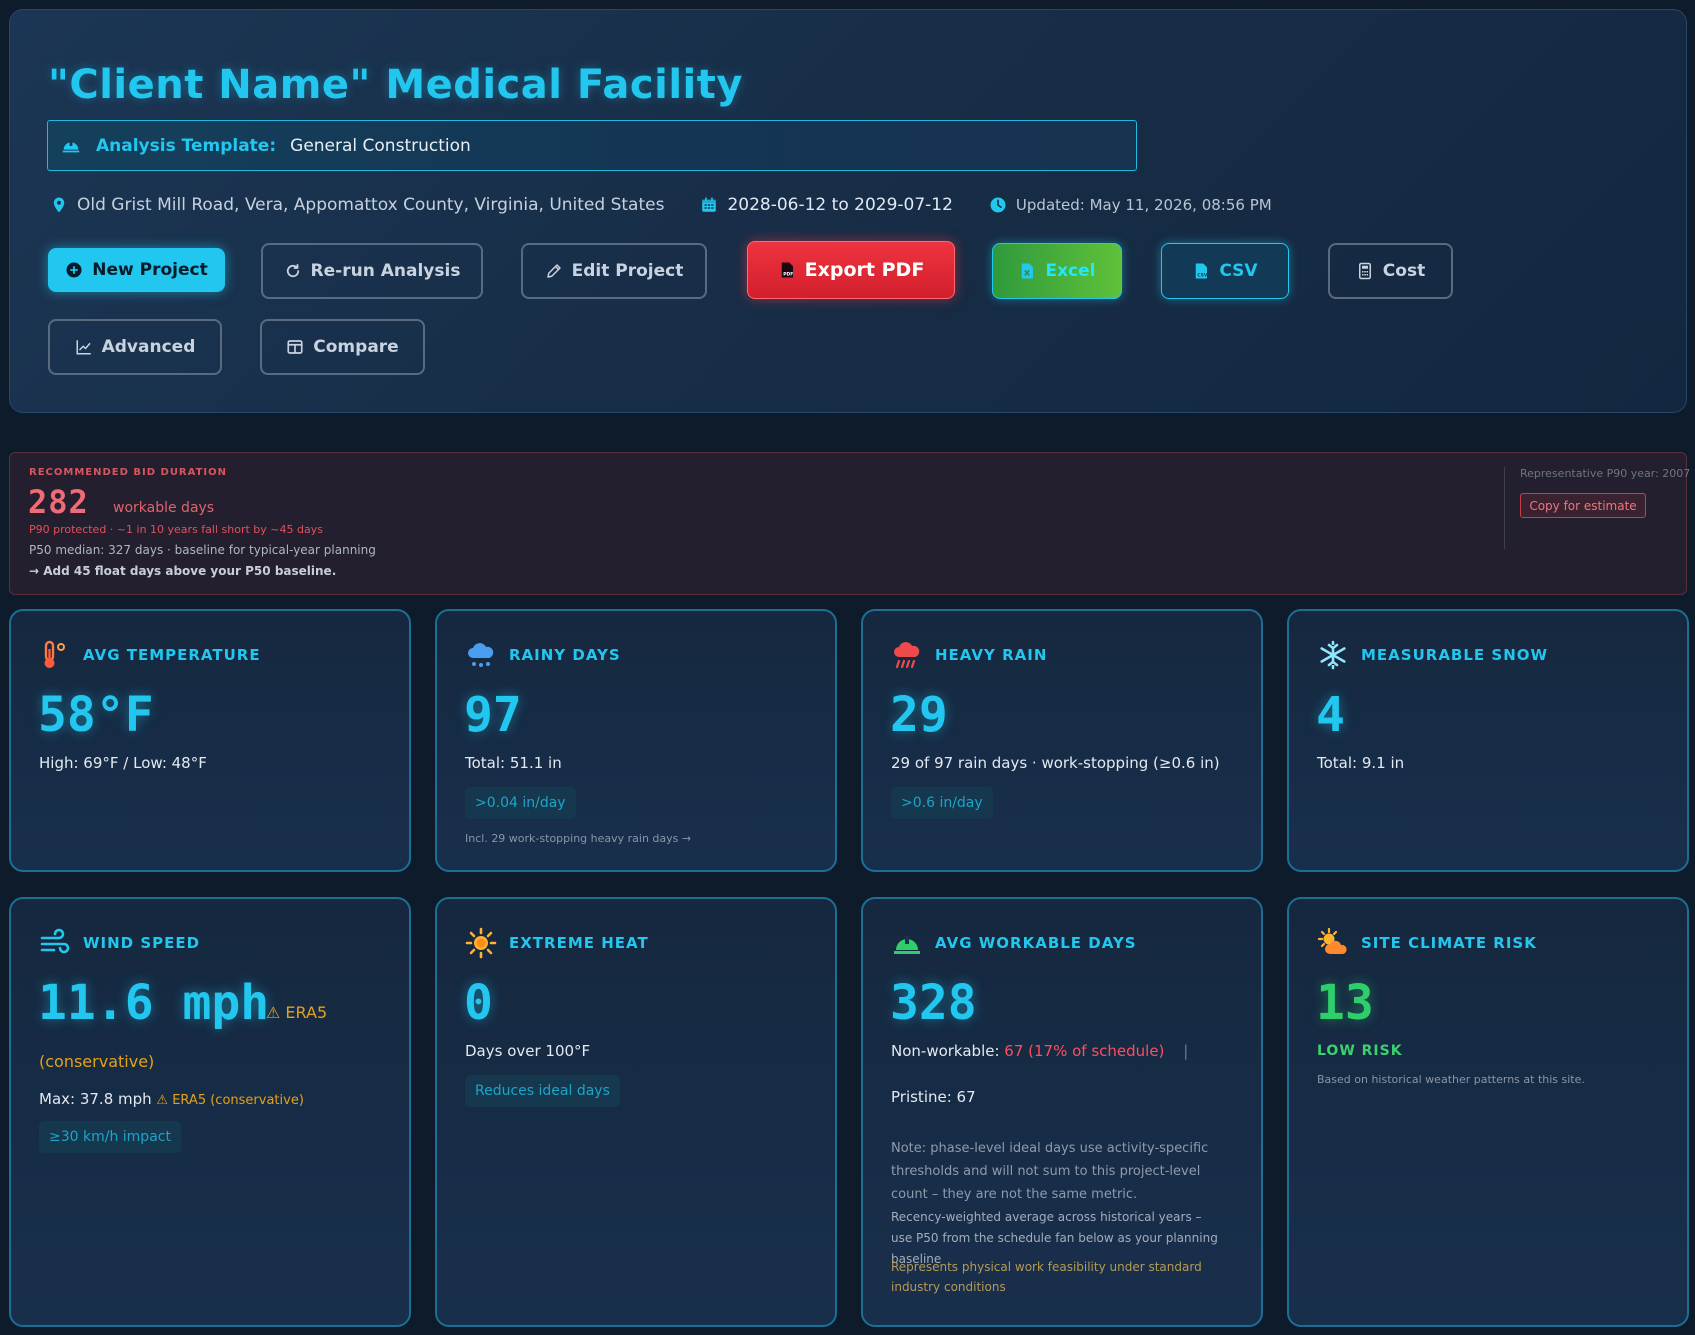  What do you see at coordinates (58, 502) in the screenshot?
I see `bid-value: 282` at bounding box center [58, 502].